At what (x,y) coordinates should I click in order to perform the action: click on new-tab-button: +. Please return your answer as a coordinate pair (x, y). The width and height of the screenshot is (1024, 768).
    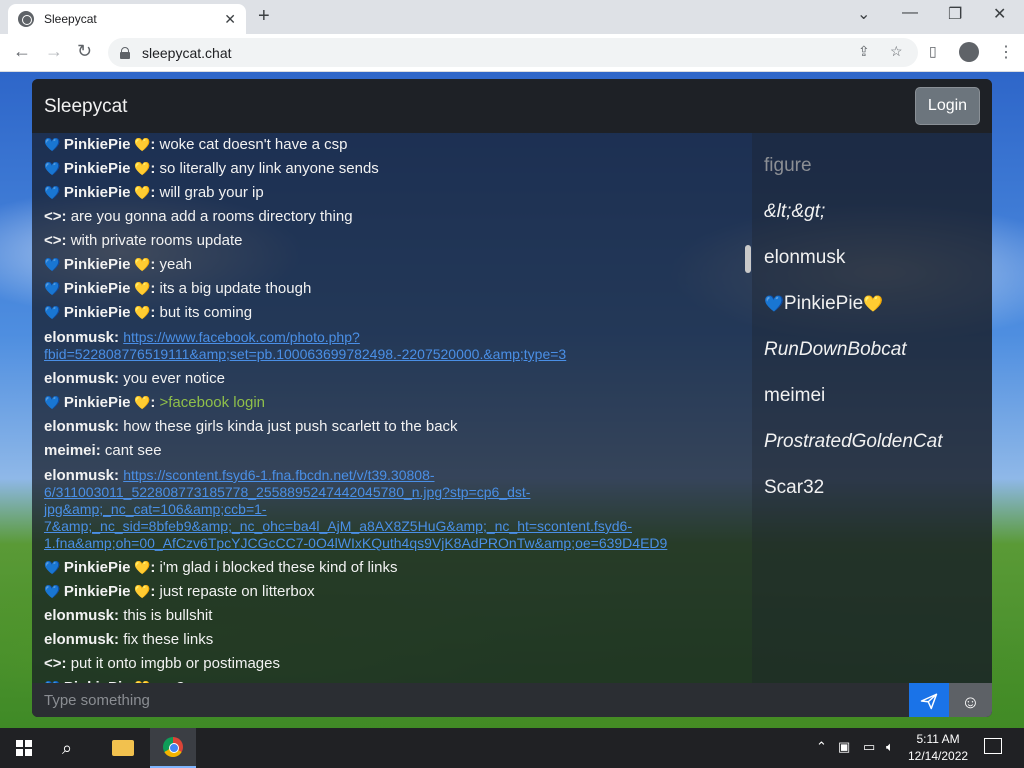
    Looking at the image, I should click on (264, 16).